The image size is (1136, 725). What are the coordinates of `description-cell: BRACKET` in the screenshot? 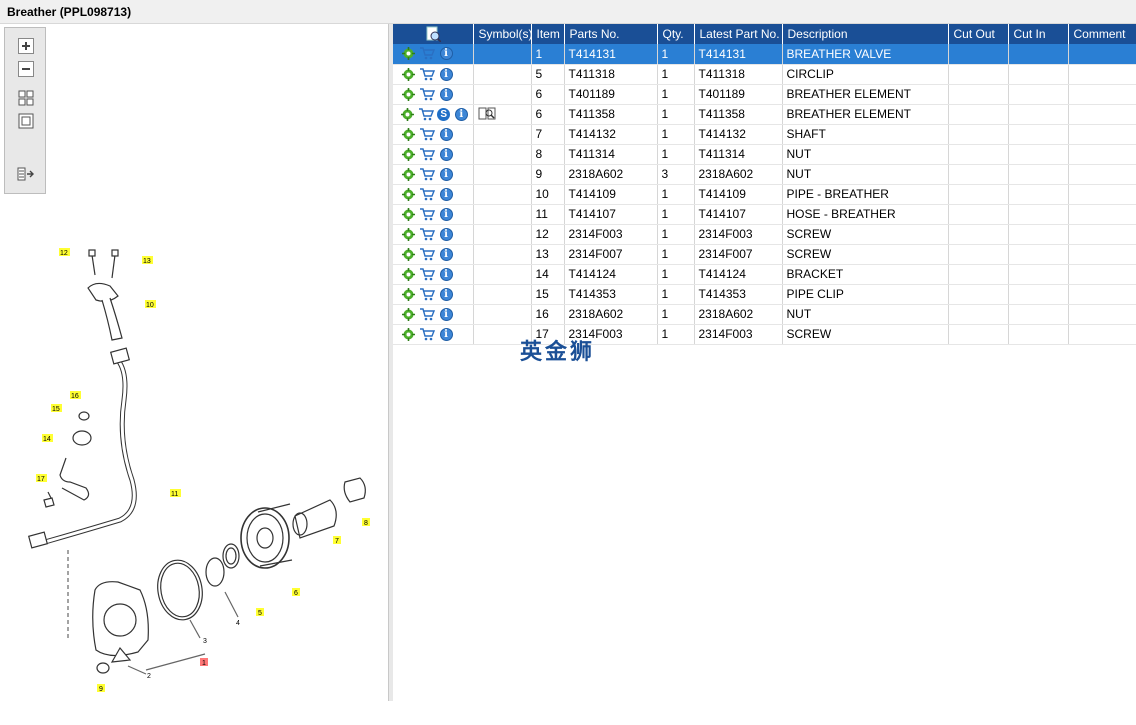 It's located at (865, 274).